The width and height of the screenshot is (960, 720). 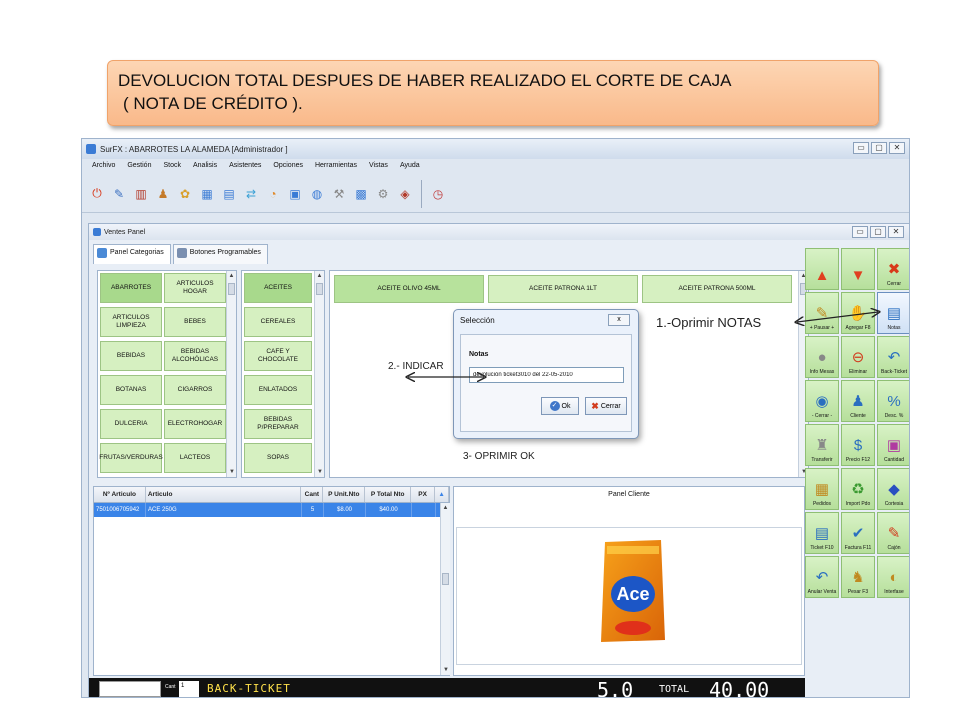 What do you see at coordinates (119, 194) in the screenshot?
I see `edit-icon: ✎` at bounding box center [119, 194].